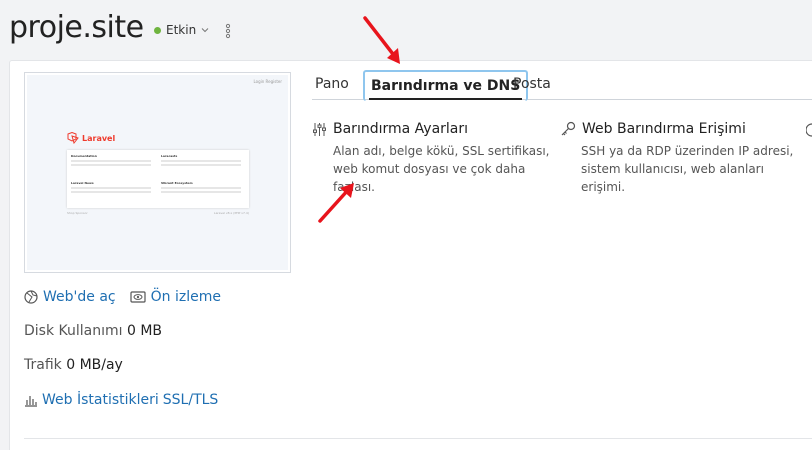 Image resolution: width=812 pixels, height=450 pixels. I want to click on web-statistics-link: Web İstatistikleri, so click(100, 400).